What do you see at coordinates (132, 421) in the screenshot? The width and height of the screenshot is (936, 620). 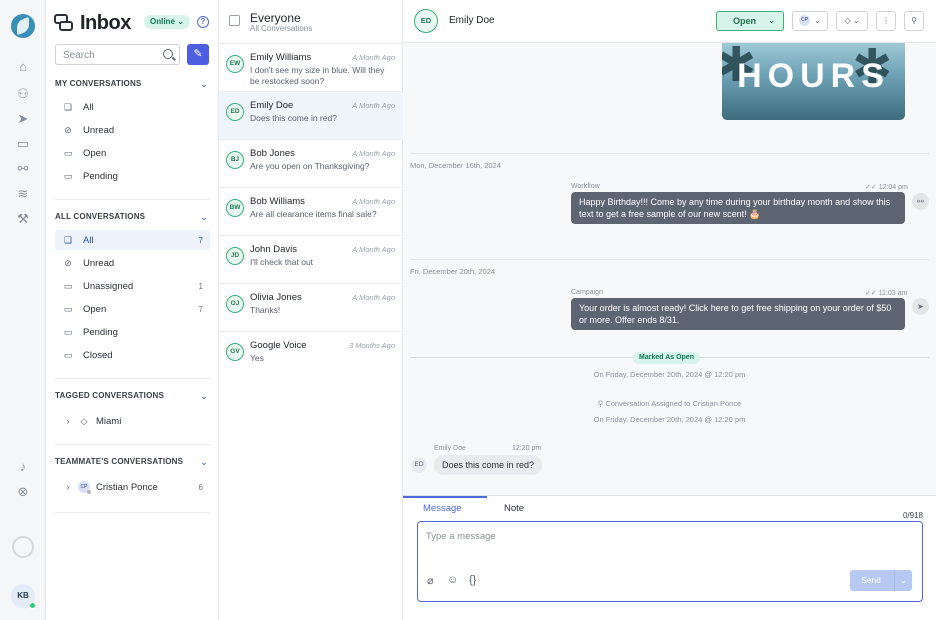 I see `tag-miami: › ◇ Miami` at bounding box center [132, 421].